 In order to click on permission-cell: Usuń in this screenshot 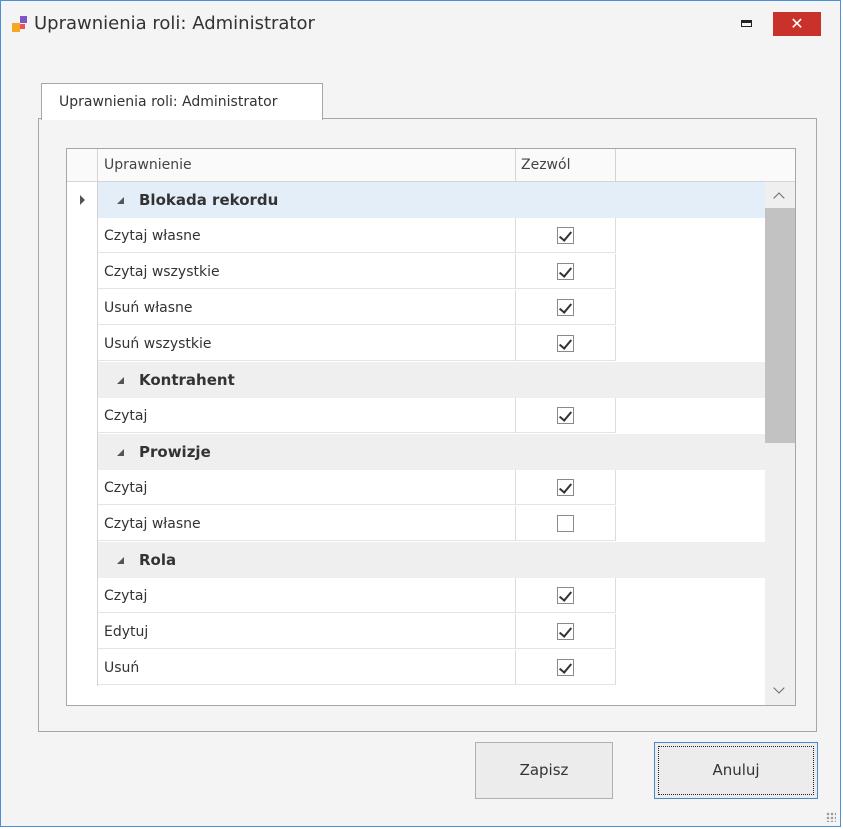, I will do `click(307, 667)`.